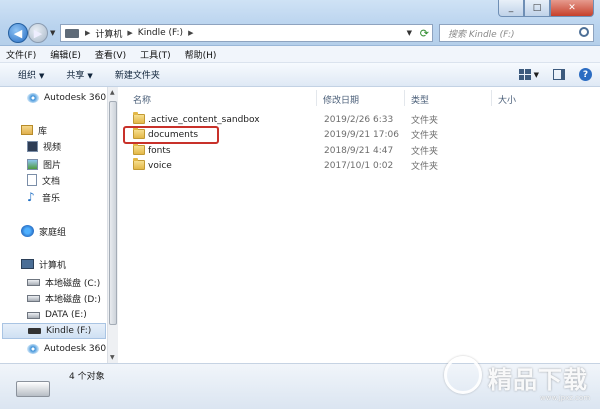  Describe the element at coordinates (43, 131) in the screenshot. I see `nav-item-label: 库` at that location.